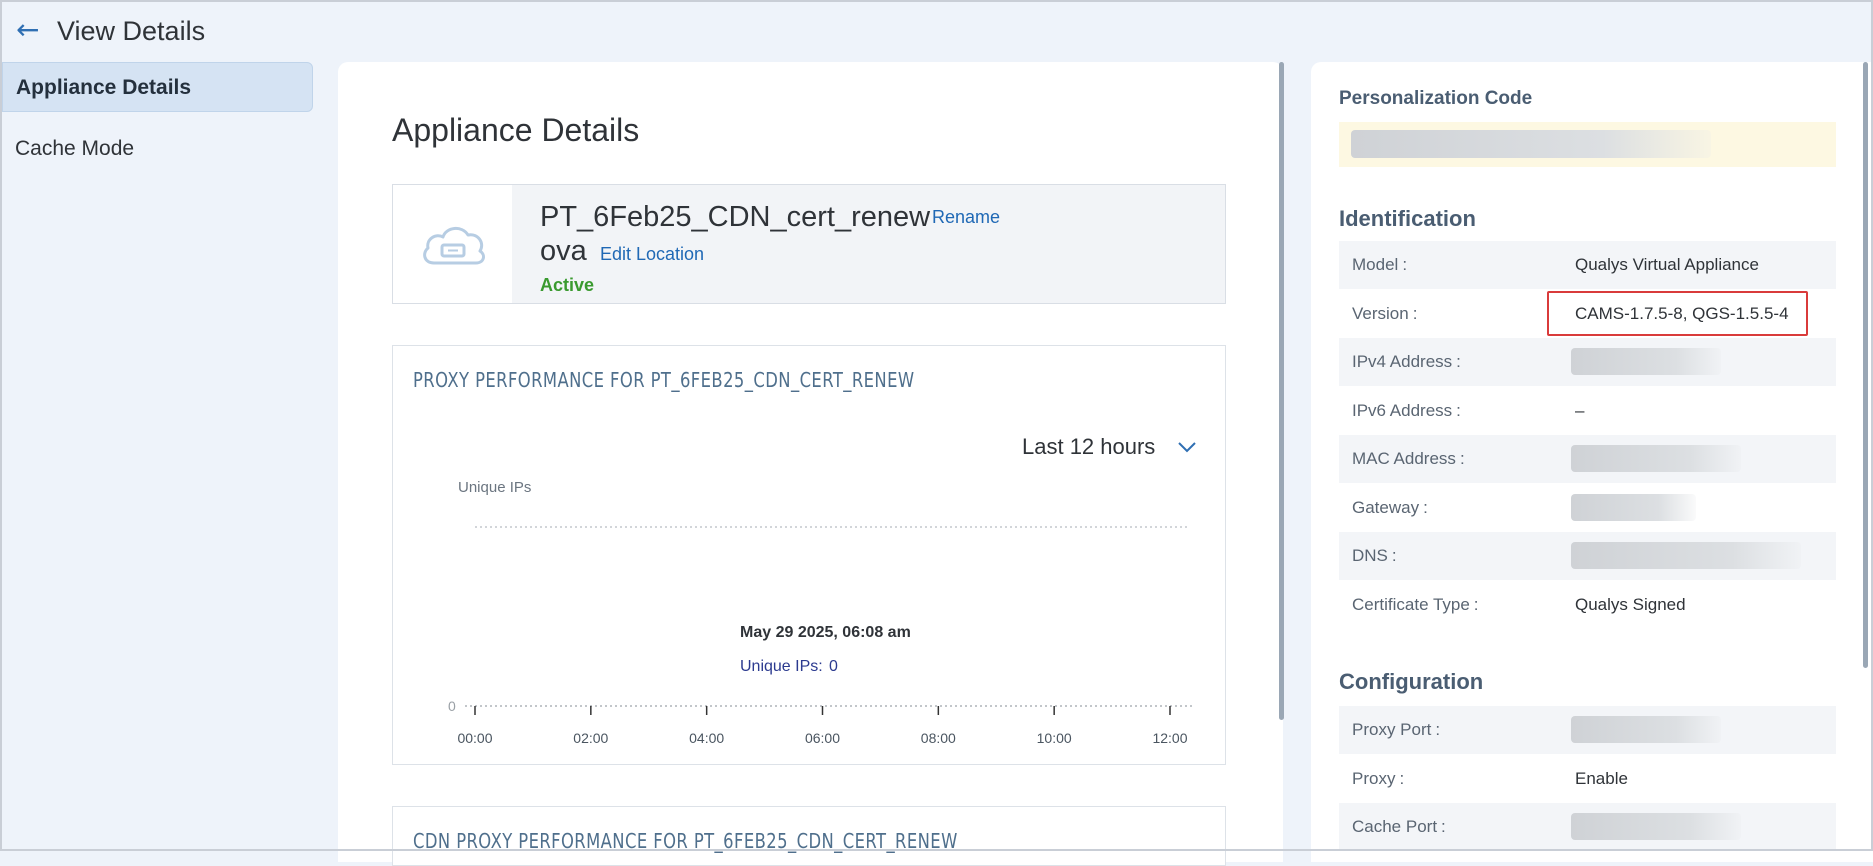  I want to click on configuration-label-wrap: Proxy:, so click(1378, 779).